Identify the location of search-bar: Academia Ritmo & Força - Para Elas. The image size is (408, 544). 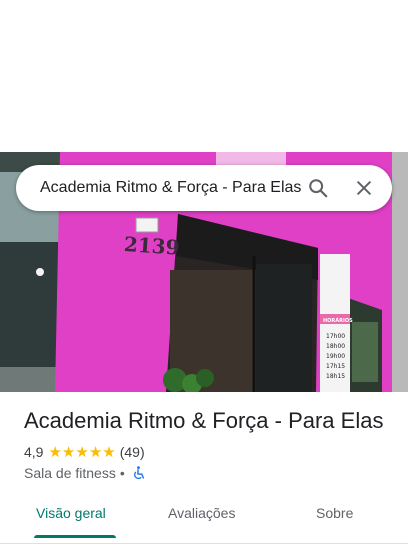
(204, 188).